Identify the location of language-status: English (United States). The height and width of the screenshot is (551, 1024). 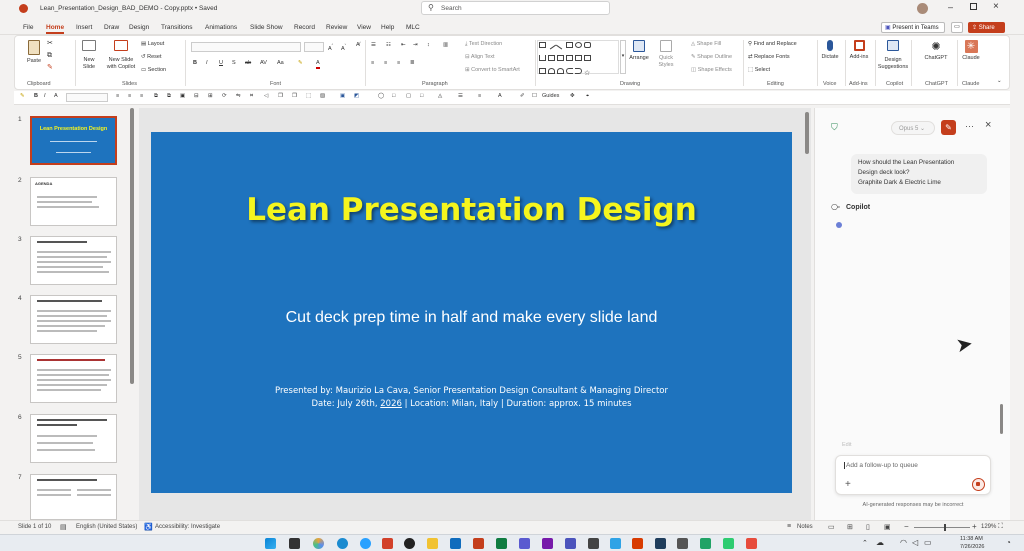
(106, 527).